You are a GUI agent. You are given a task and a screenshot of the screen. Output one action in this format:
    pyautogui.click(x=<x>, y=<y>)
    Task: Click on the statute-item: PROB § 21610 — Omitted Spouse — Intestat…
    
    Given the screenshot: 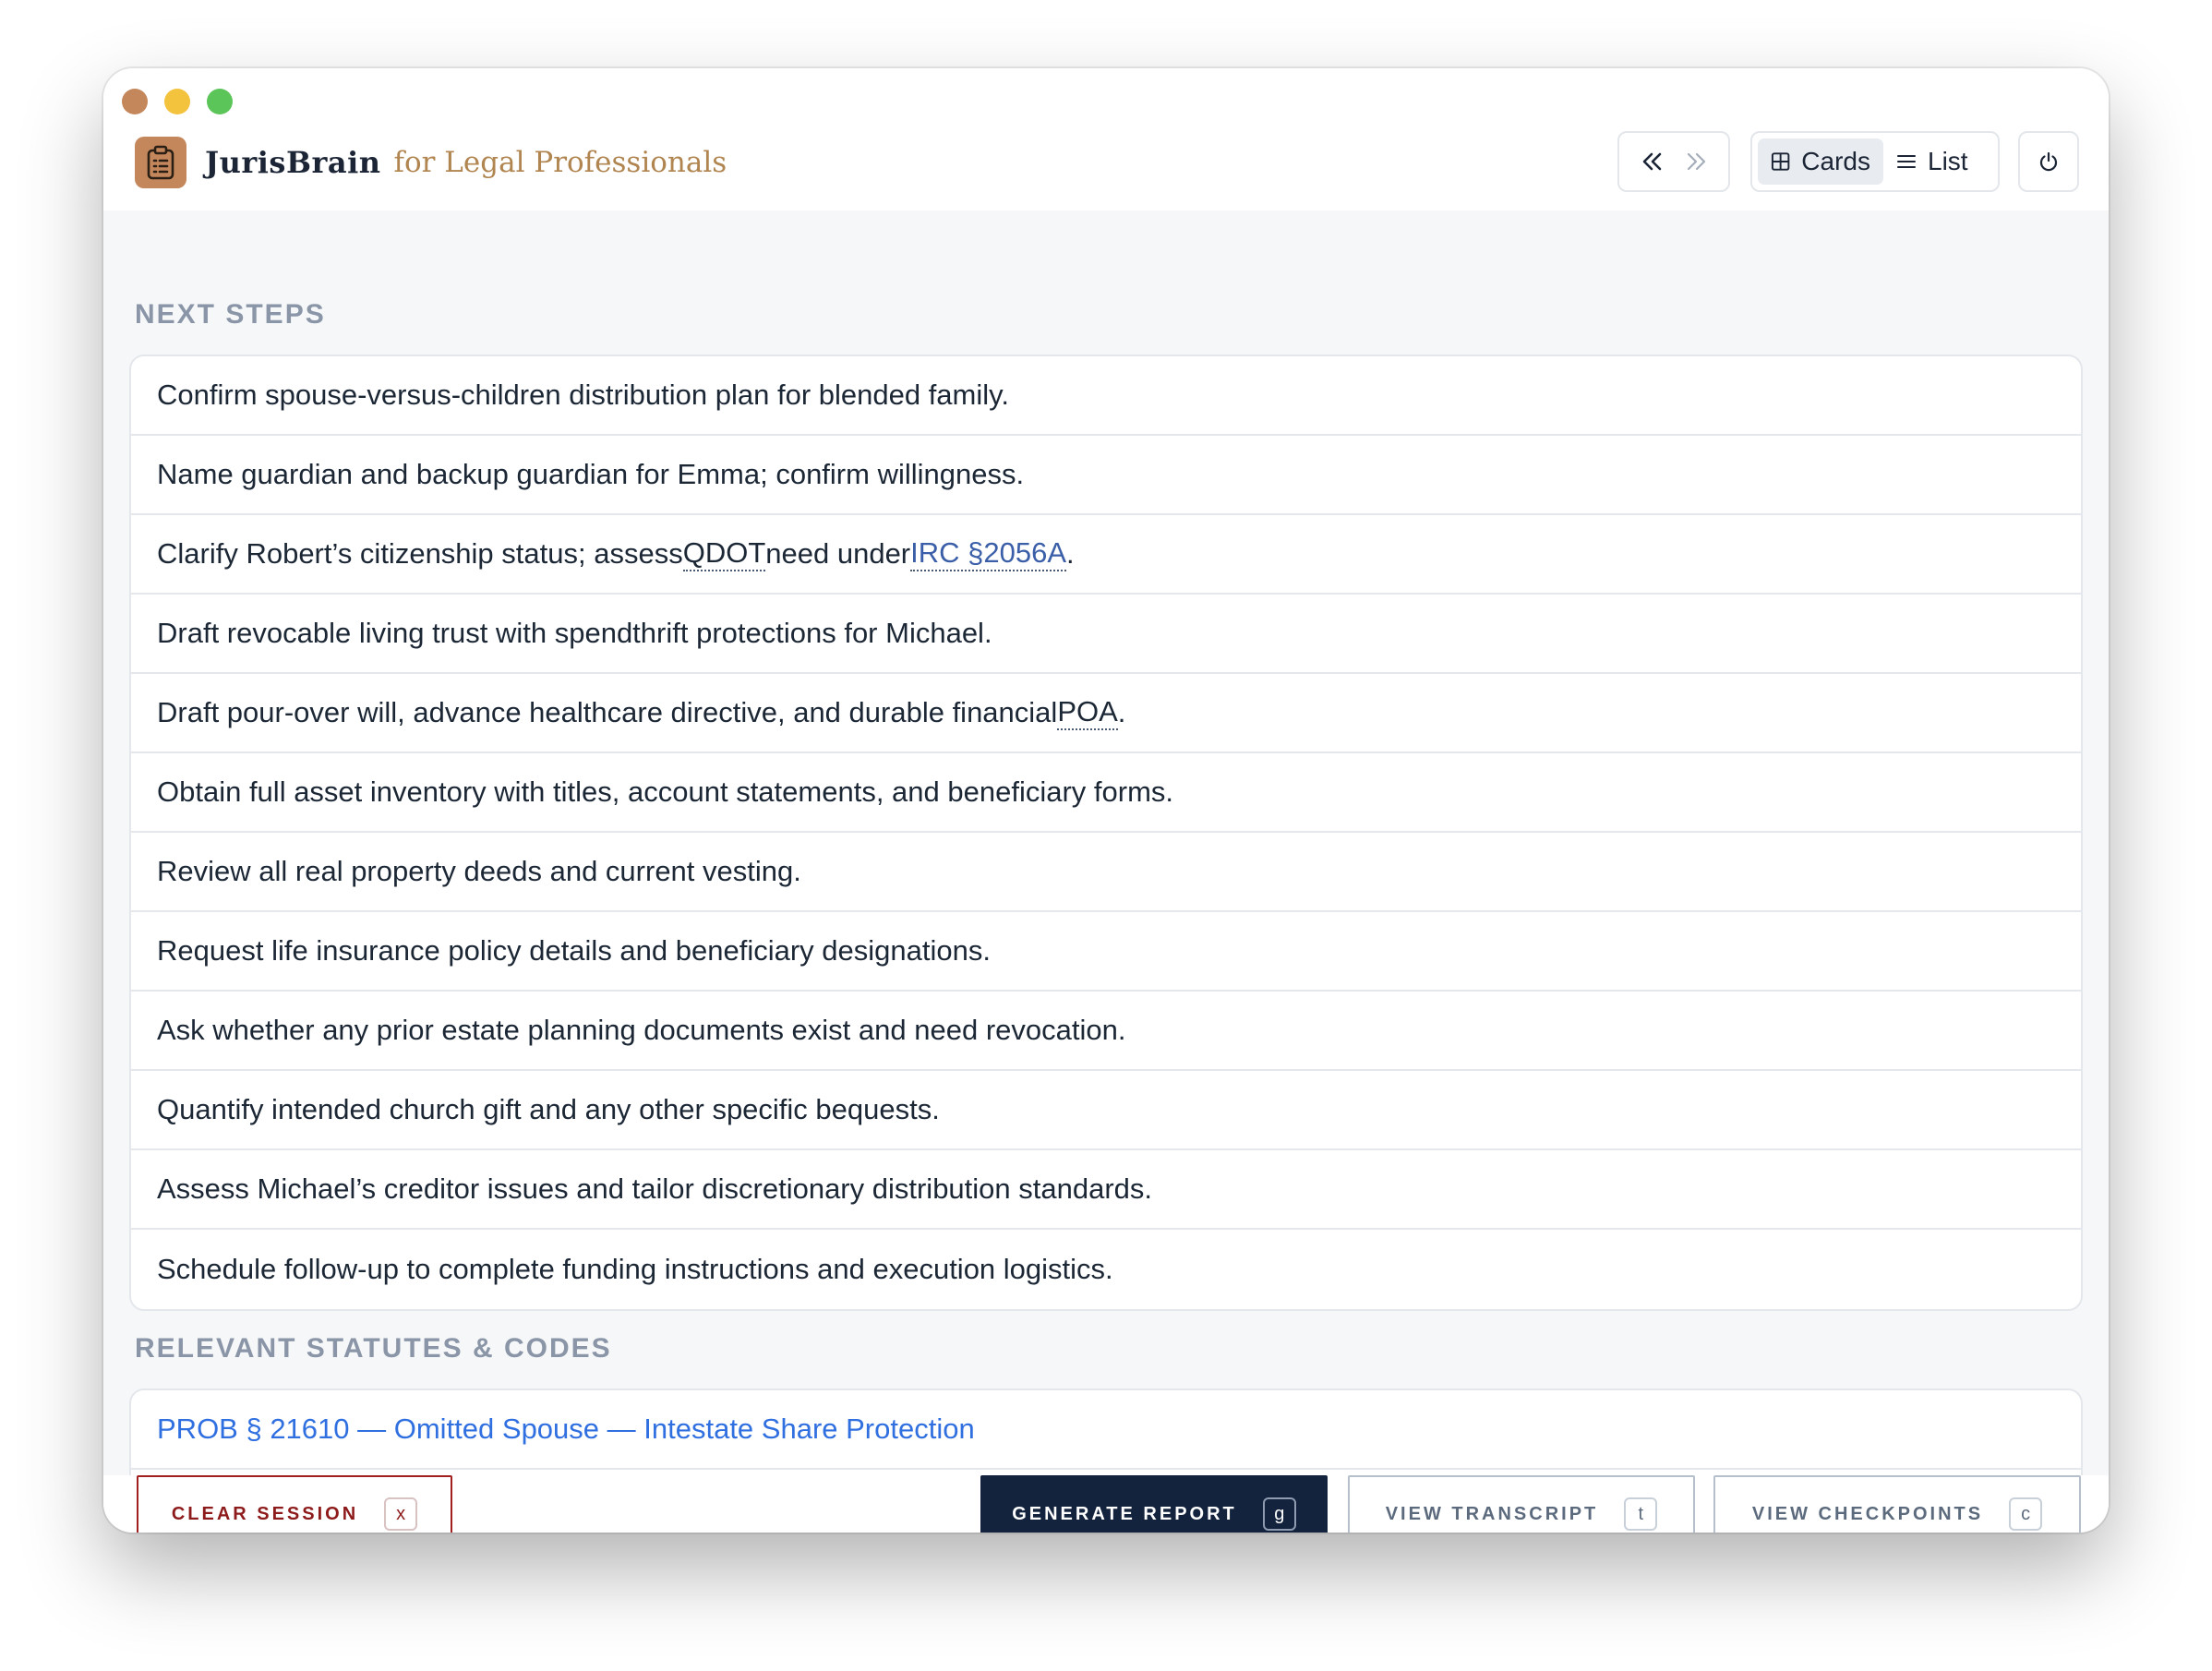 What is the action you would take?
    pyautogui.click(x=1106, y=1430)
    